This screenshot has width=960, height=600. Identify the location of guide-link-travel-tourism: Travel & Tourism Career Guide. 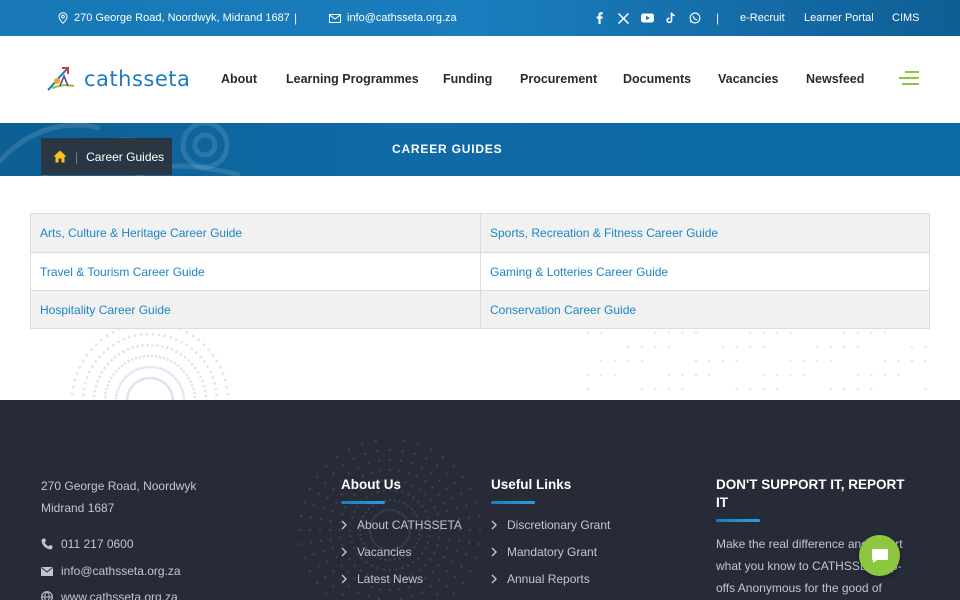
(255, 271).